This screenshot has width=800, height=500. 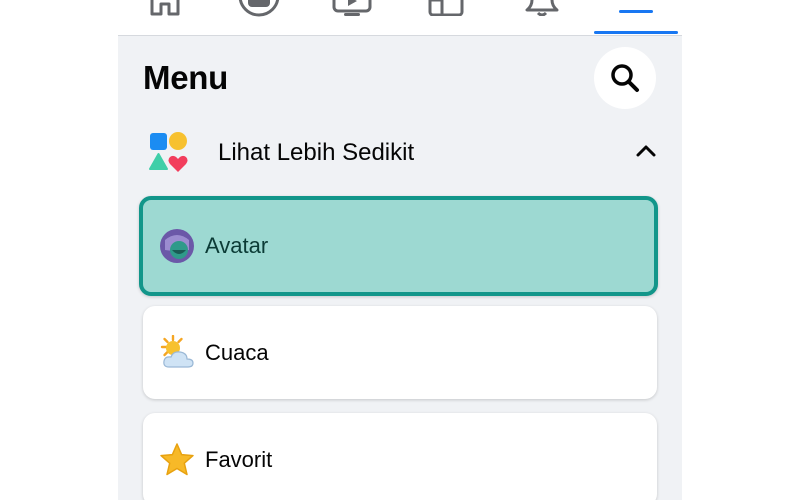 I want to click on tab-groups, so click(x=259, y=10).